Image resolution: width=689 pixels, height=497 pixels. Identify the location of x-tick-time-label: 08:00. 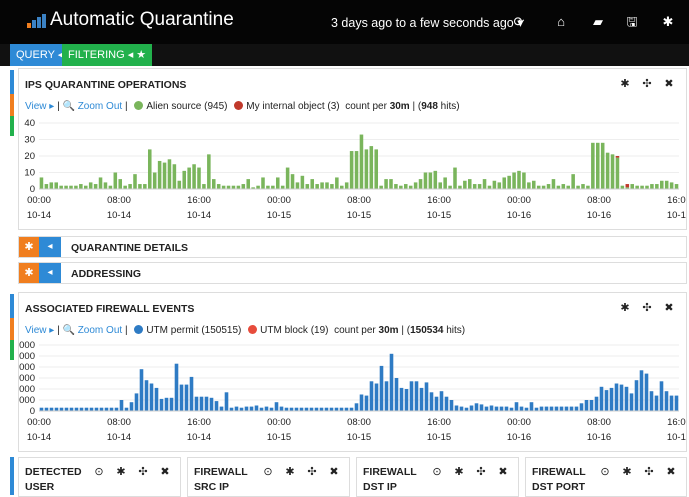
(599, 200).